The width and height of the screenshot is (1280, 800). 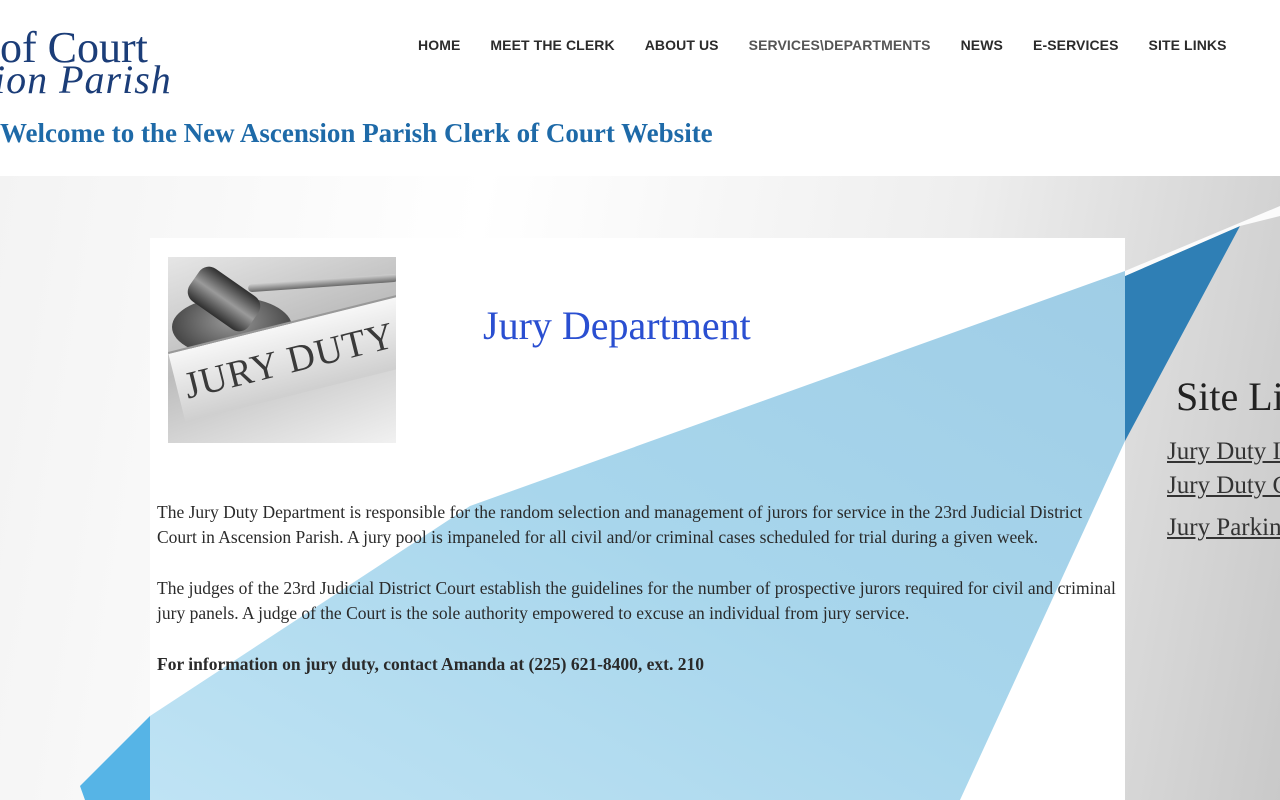 What do you see at coordinates (86, 79) in the screenshot?
I see `logo-line-2: ion Parish` at bounding box center [86, 79].